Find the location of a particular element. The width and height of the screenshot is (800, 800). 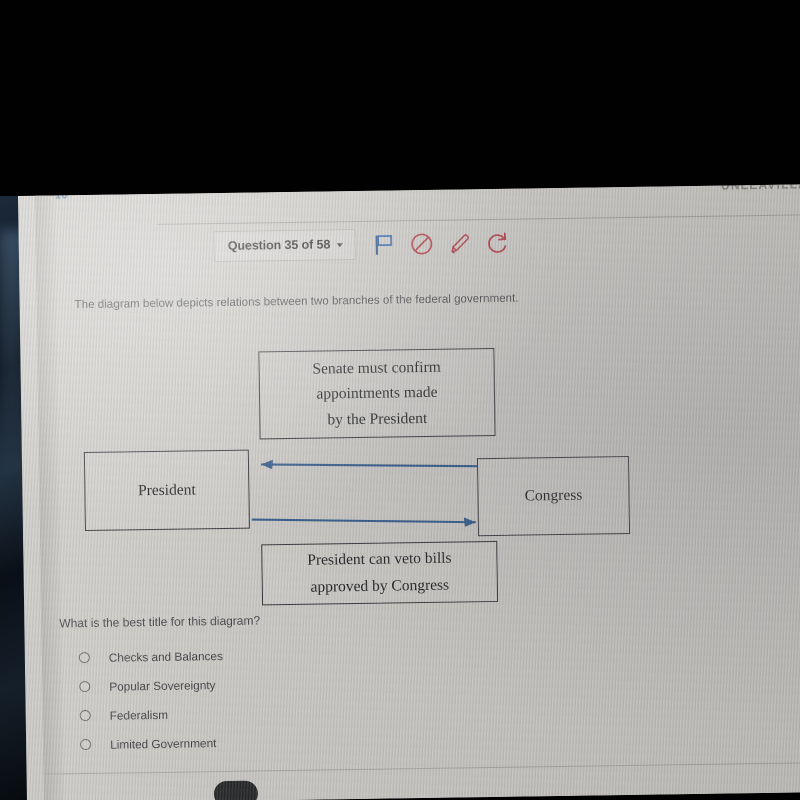

option-label: Limited Government is located at coordinates (163, 743).